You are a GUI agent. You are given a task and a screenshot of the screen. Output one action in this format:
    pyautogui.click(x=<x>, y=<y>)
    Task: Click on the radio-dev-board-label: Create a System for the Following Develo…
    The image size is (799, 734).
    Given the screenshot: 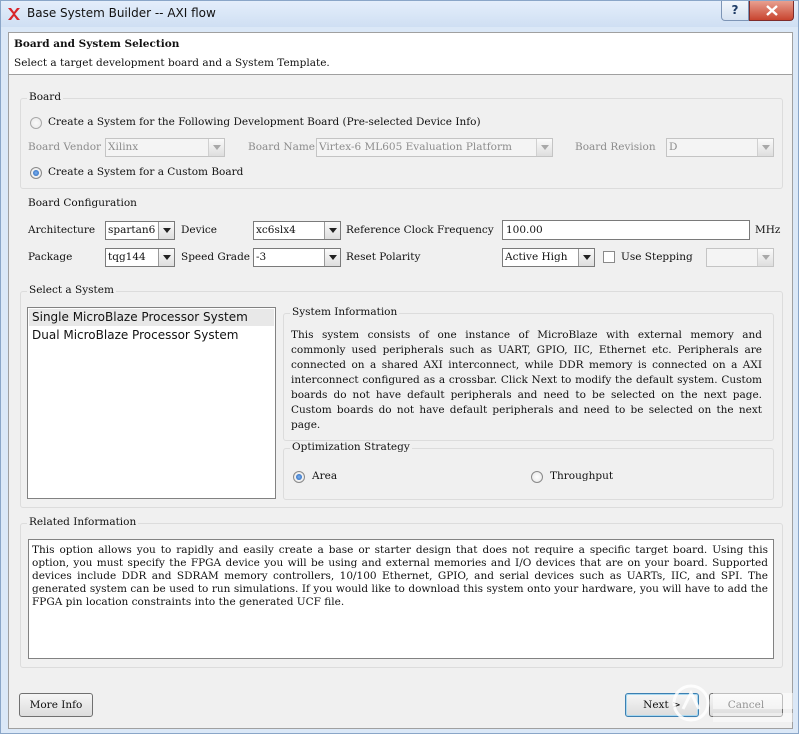 What is the action you would take?
    pyautogui.click(x=264, y=122)
    